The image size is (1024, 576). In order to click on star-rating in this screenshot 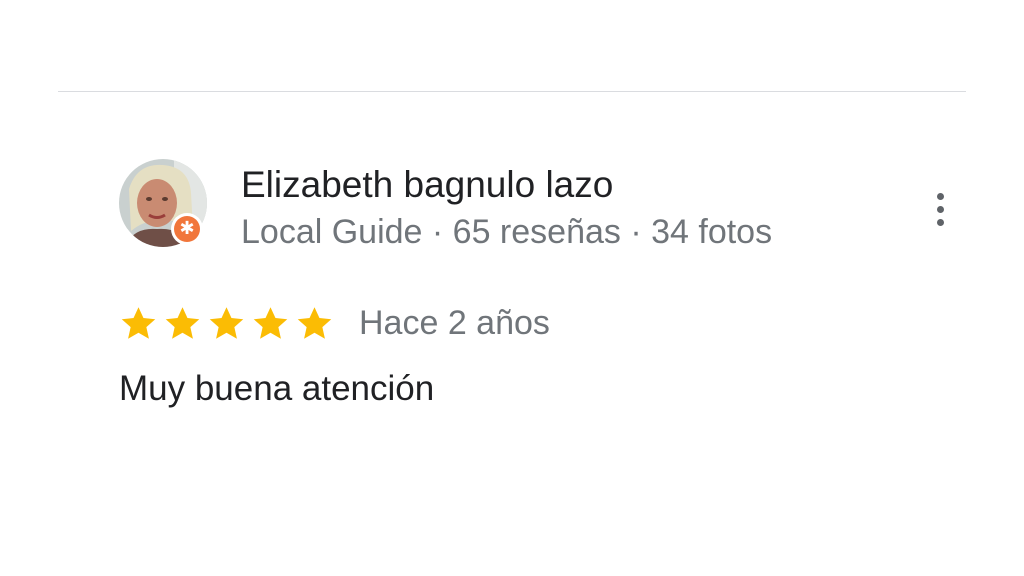, I will do `click(226, 323)`.